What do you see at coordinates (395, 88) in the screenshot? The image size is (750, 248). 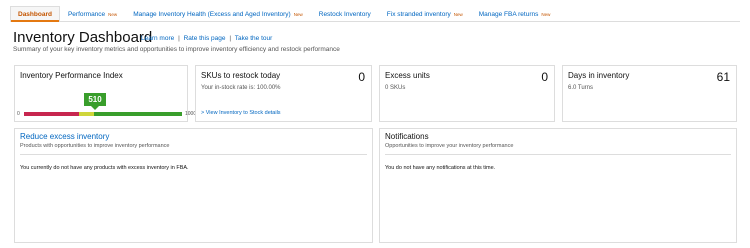 I see `excess-skus-count: 0 SKUs` at bounding box center [395, 88].